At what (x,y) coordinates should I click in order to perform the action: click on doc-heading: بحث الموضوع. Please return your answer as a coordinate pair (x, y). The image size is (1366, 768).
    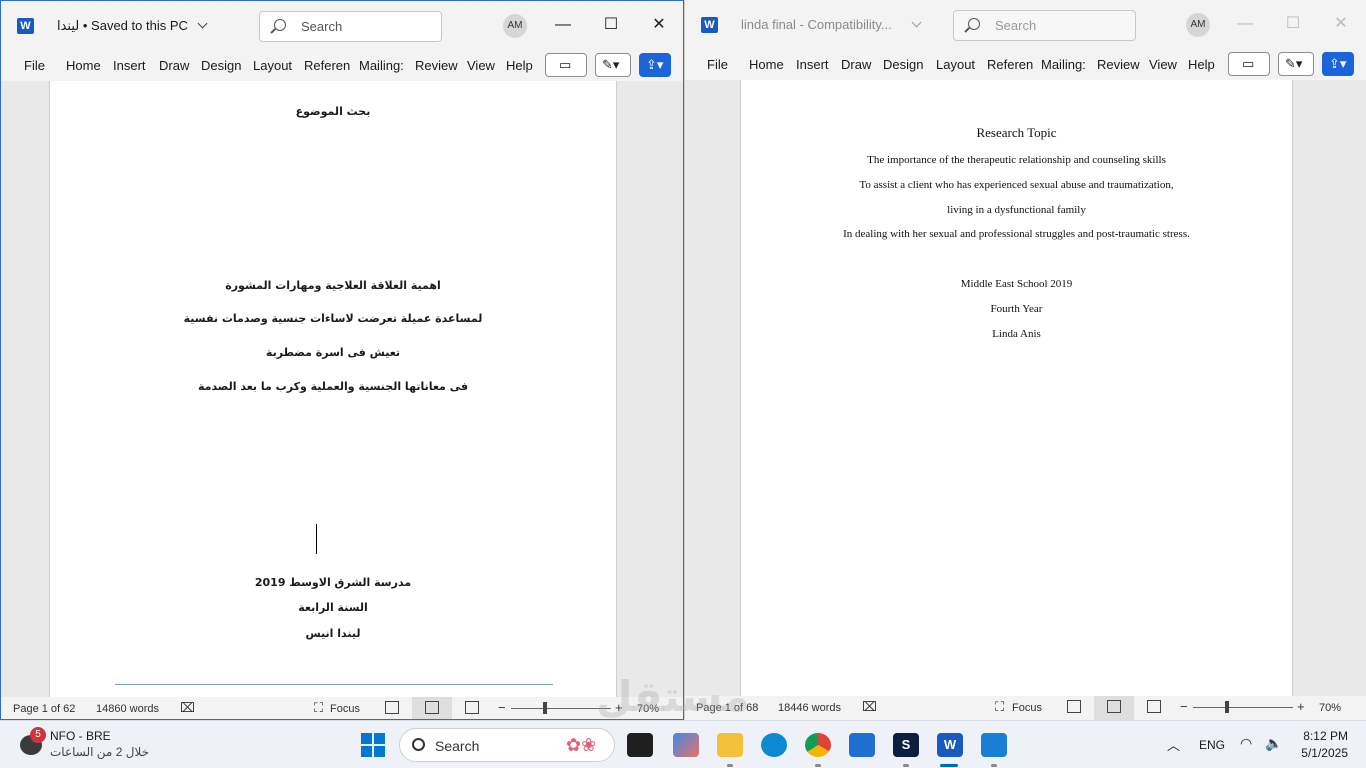
    Looking at the image, I should click on (333, 111).